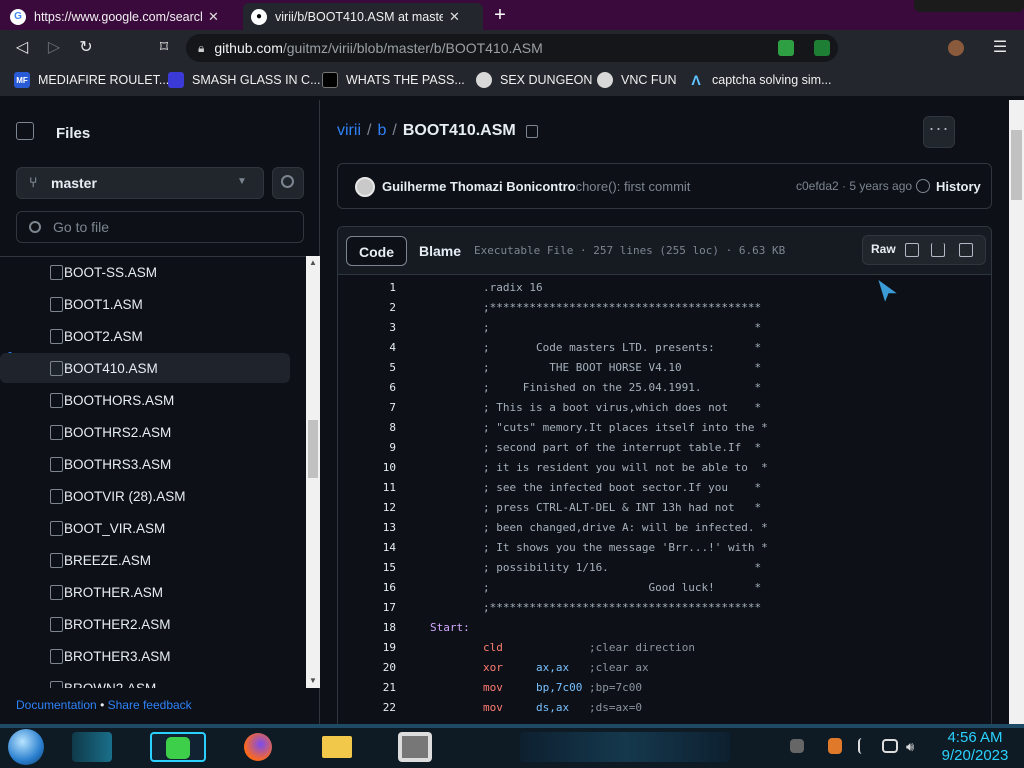 Image resolution: width=1024 pixels, height=768 pixels. Describe the element at coordinates (25, 131) in the screenshot. I see `collapse-sidebar-icon` at that location.